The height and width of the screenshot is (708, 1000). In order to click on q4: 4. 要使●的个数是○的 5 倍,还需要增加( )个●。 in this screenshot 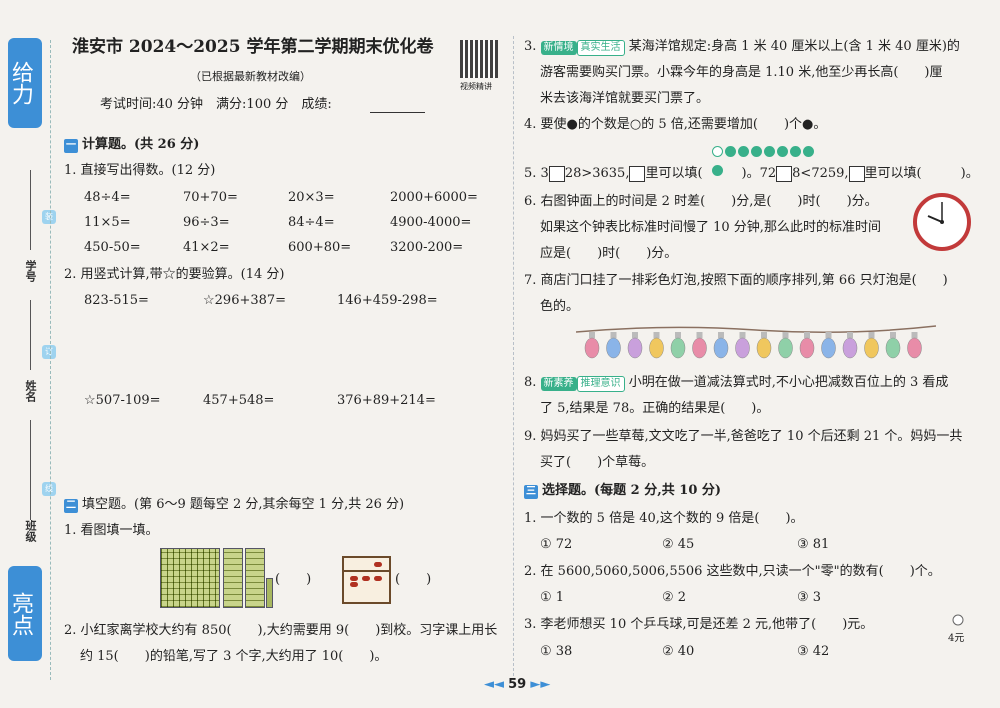, I will do `click(675, 124)`.